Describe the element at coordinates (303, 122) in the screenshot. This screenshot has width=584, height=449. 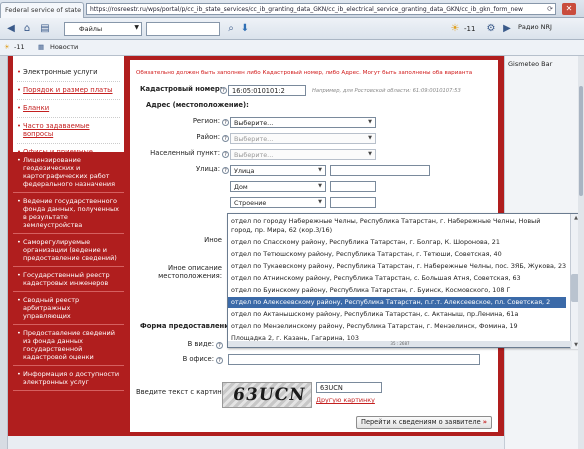
I see `region-select: Выберите... ▼` at that location.